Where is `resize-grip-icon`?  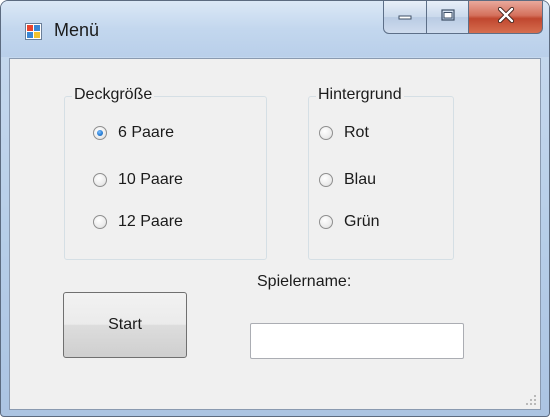 resize-grip-icon is located at coordinates (531, 400).